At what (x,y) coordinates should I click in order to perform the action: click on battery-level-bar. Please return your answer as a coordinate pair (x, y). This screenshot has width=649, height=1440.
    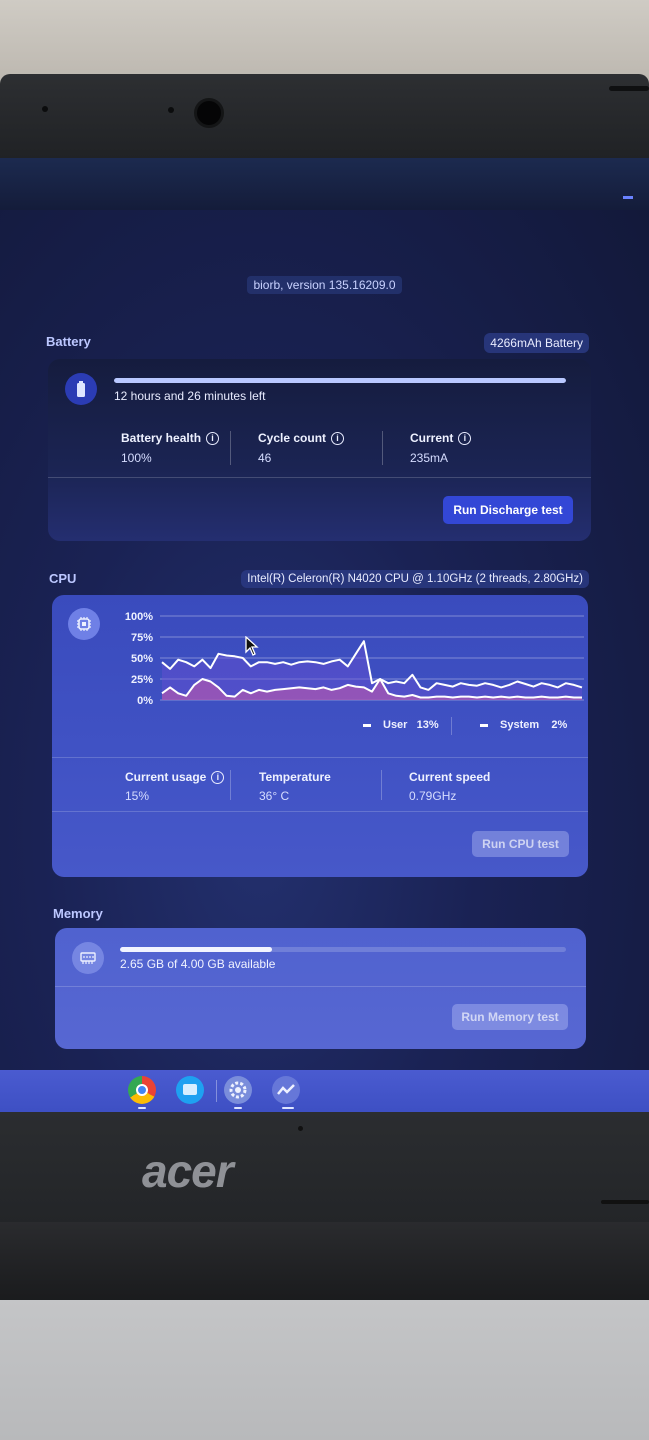
    Looking at the image, I should click on (340, 380).